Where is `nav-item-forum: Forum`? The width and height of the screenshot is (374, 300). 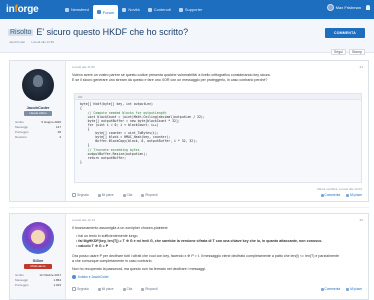
nav-item-forum: Forum is located at coordinates (105, 12).